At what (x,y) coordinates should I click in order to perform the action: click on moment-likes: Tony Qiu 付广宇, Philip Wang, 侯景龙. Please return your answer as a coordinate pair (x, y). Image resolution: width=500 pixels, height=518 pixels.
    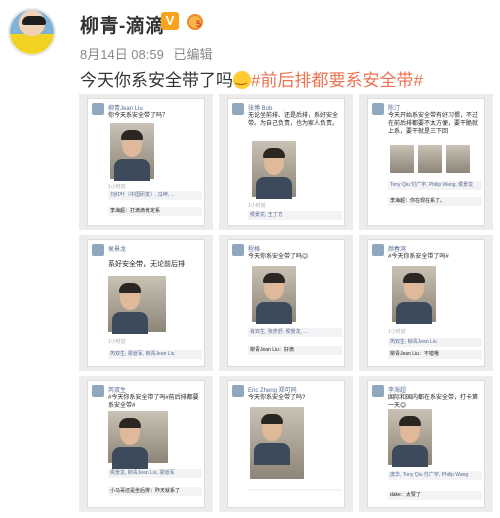
    Looking at the image, I should click on (435, 185).